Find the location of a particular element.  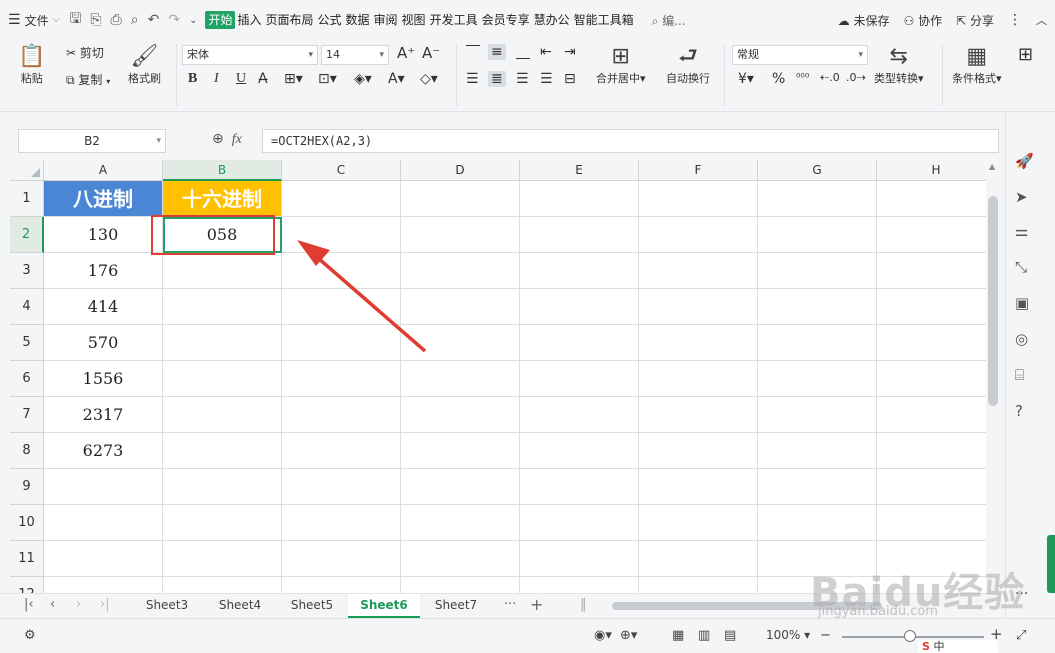

cell-e9 is located at coordinates (579, 487).